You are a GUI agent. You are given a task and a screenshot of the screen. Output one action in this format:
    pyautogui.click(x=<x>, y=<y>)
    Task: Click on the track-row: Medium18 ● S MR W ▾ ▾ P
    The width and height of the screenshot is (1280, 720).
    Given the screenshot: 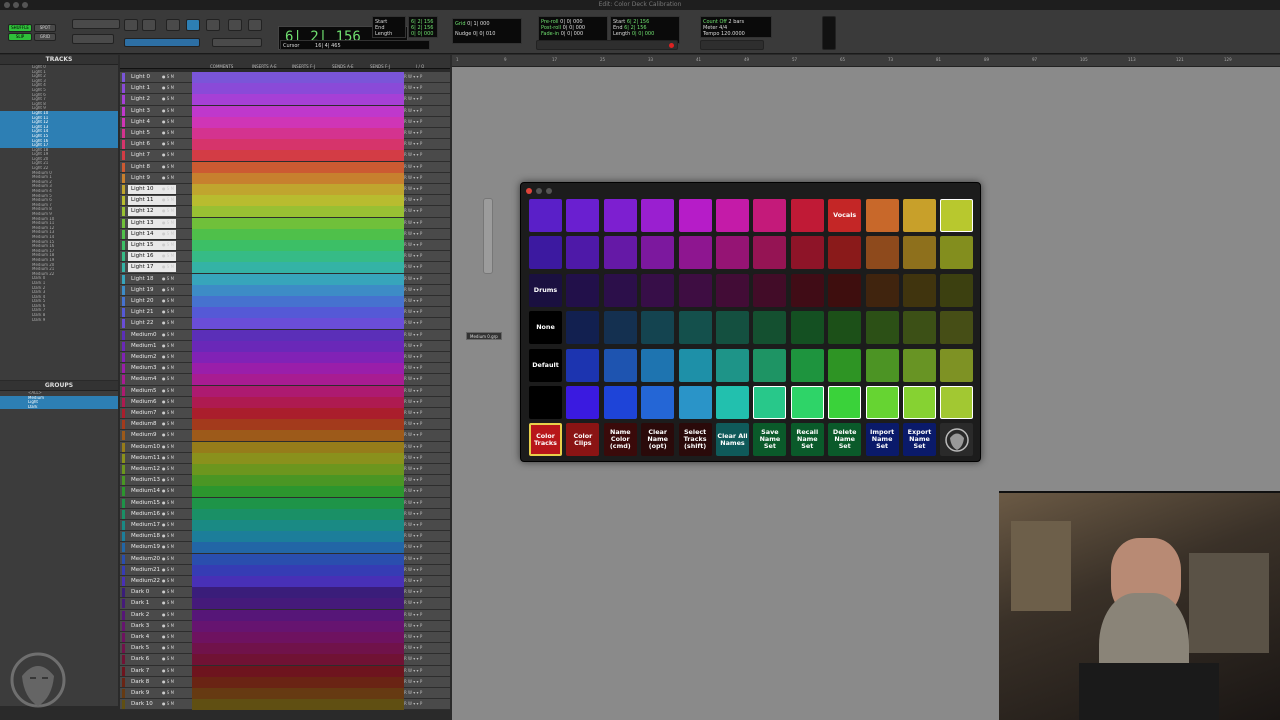 What is the action you would take?
    pyautogui.click(x=285, y=537)
    